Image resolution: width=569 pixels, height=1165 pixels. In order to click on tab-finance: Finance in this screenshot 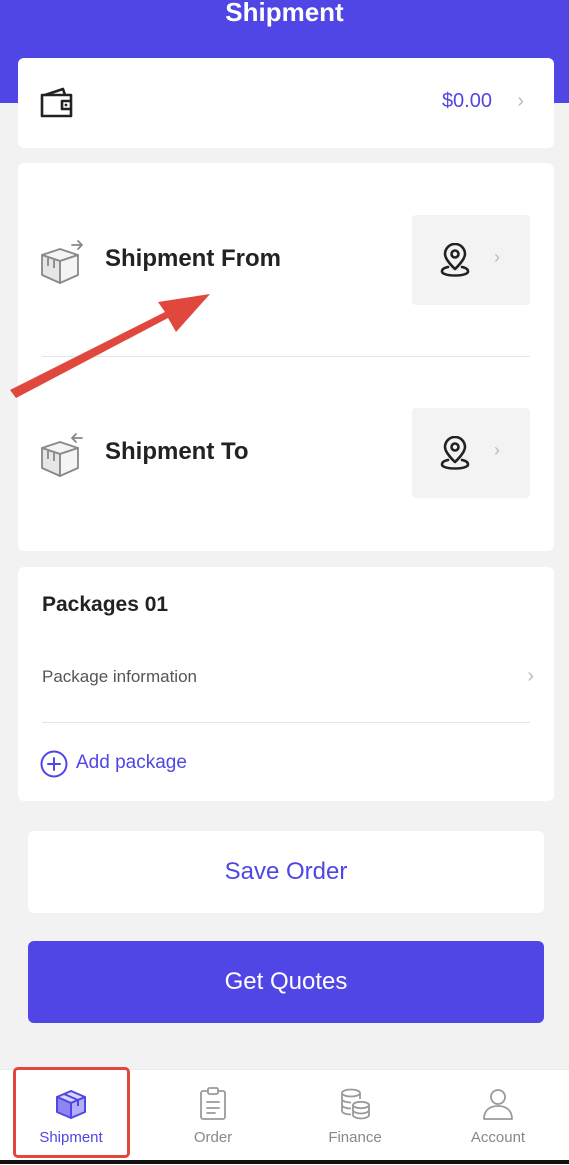, I will do `click(355, 1116)`.